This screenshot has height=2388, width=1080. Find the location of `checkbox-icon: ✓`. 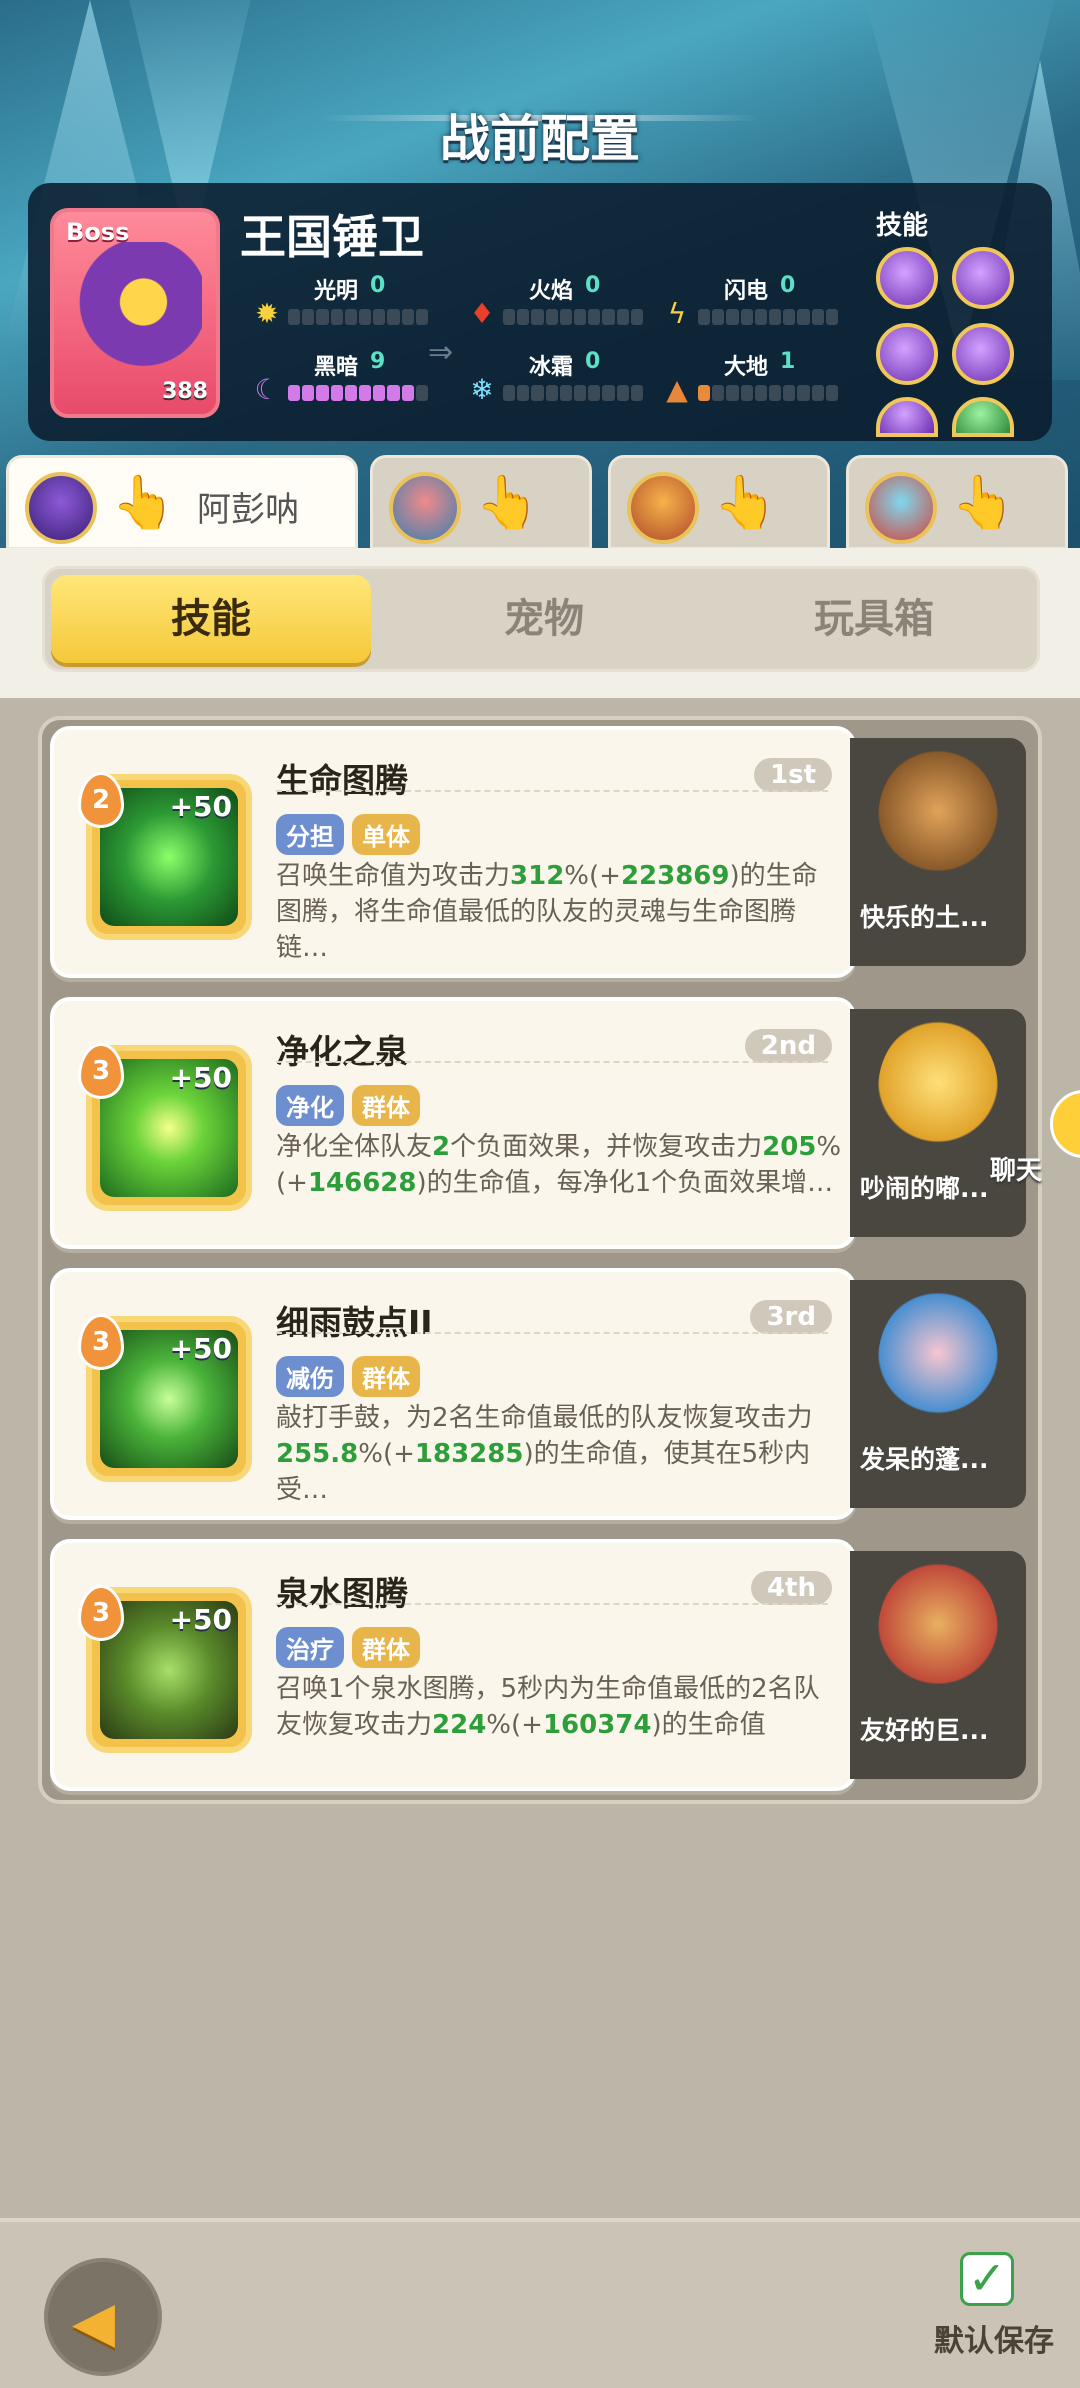

checkbox-icon: ✓ is located at coordinates (987, 2279).